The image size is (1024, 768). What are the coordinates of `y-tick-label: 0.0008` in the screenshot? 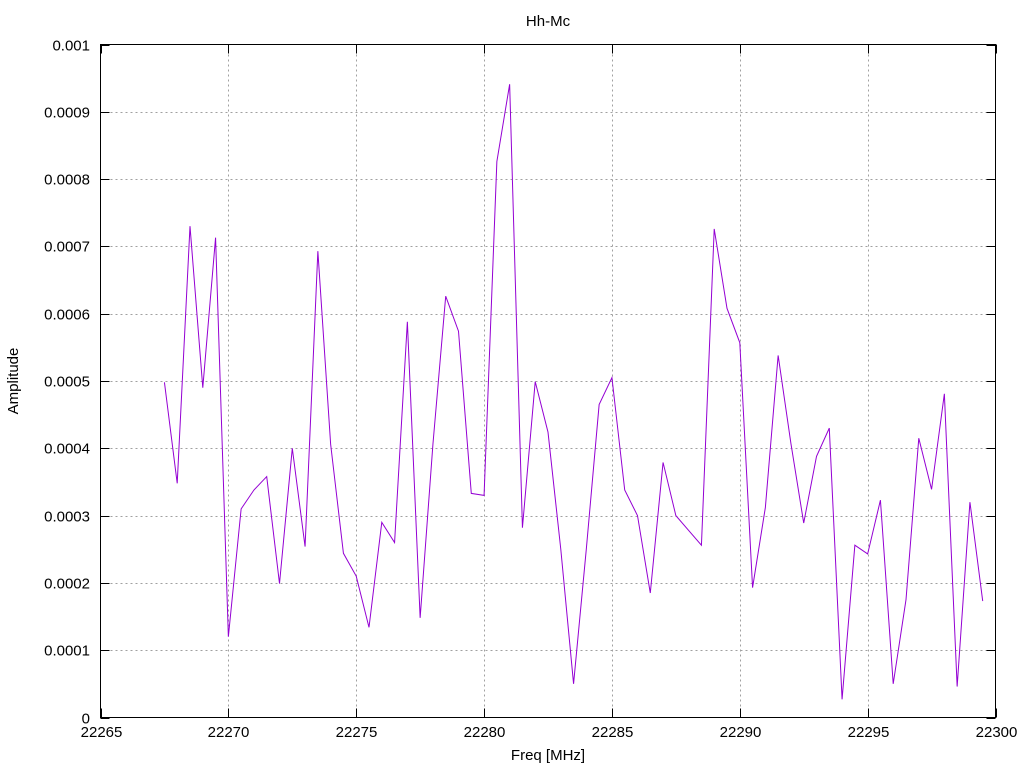 It's located at (67, 180).